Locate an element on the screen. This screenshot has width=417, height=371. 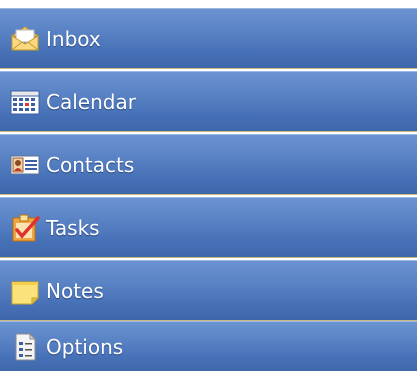
task-clipboard-icon is located at coordinates (25, 228).